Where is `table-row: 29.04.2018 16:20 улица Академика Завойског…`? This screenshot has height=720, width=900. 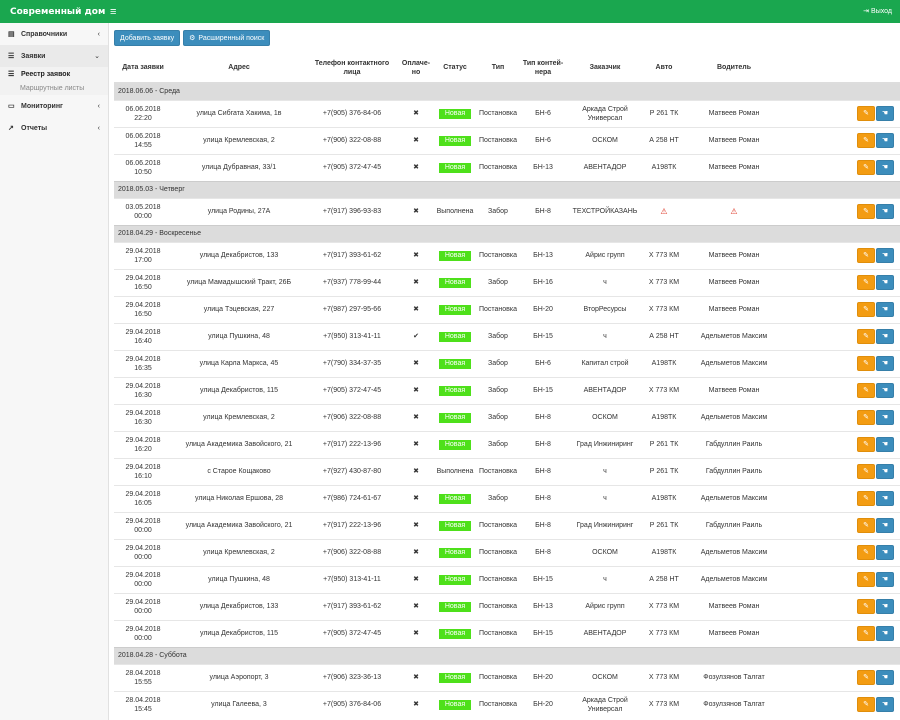
table-row: 29.04.2018 16:20 улица Академика Завойског… is located at coordinates (507, 444).